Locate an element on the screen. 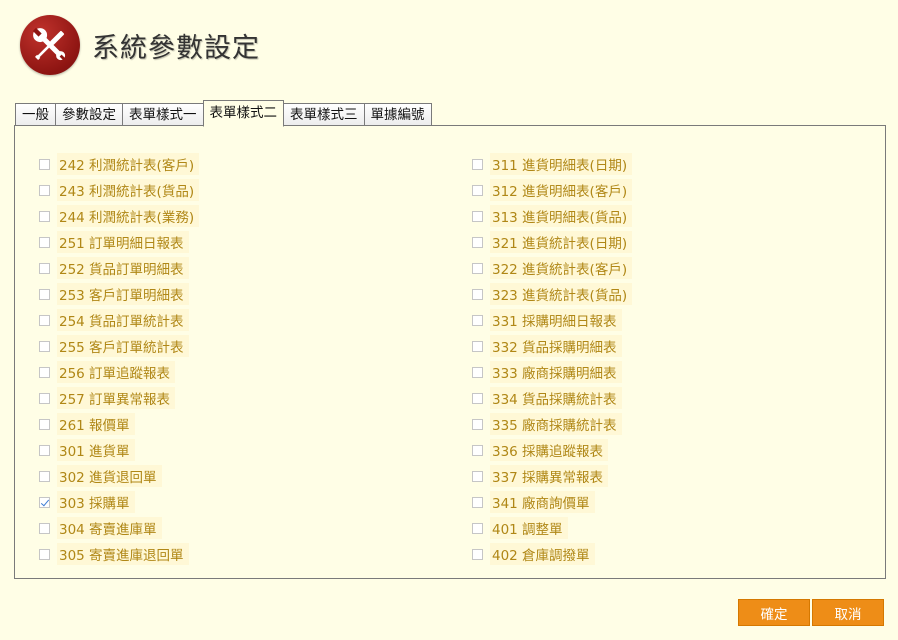 The width and height of the screenshot is (898, 640). checkbox-item: 261 報價單 is located at coordinates (119, 424).